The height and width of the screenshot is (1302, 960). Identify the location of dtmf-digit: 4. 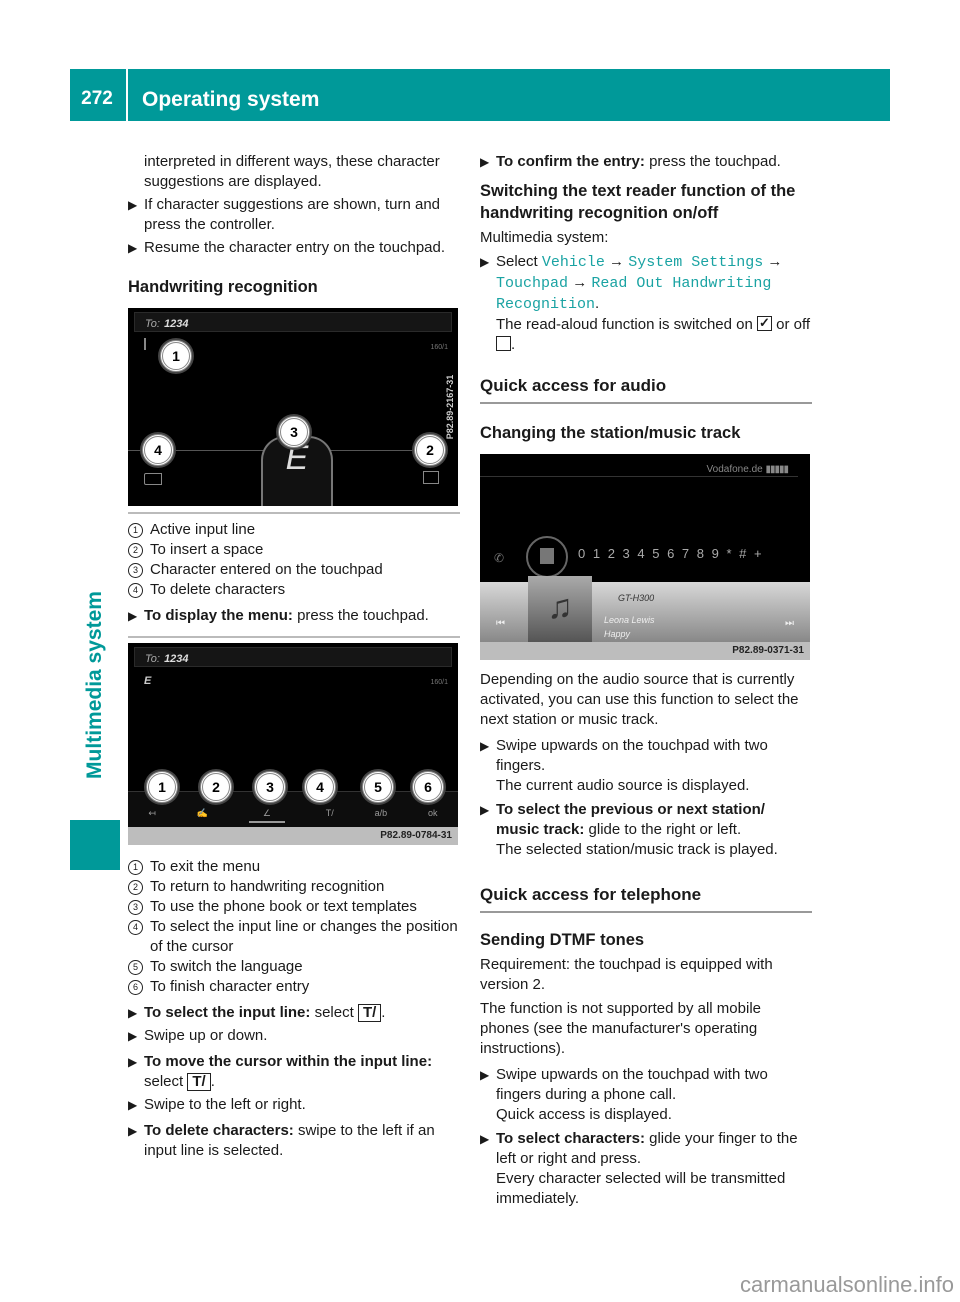
(644, 553).